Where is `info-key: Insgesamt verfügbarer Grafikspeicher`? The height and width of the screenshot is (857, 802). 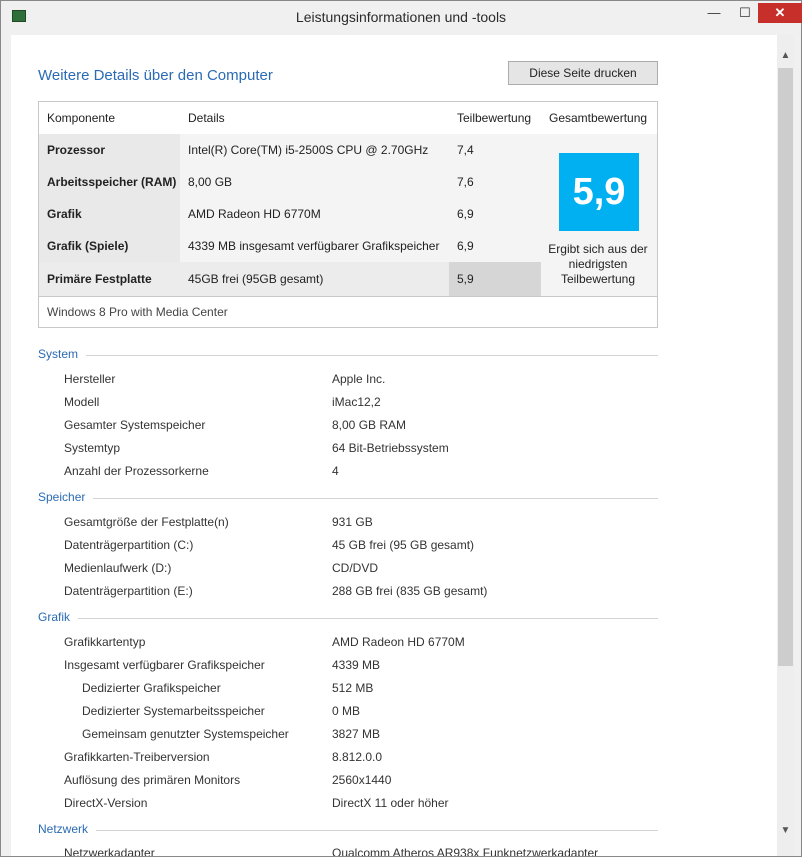
info-key: Insgesamt verfügbarer Grafikspeicher is located at coordinates (164, 665).